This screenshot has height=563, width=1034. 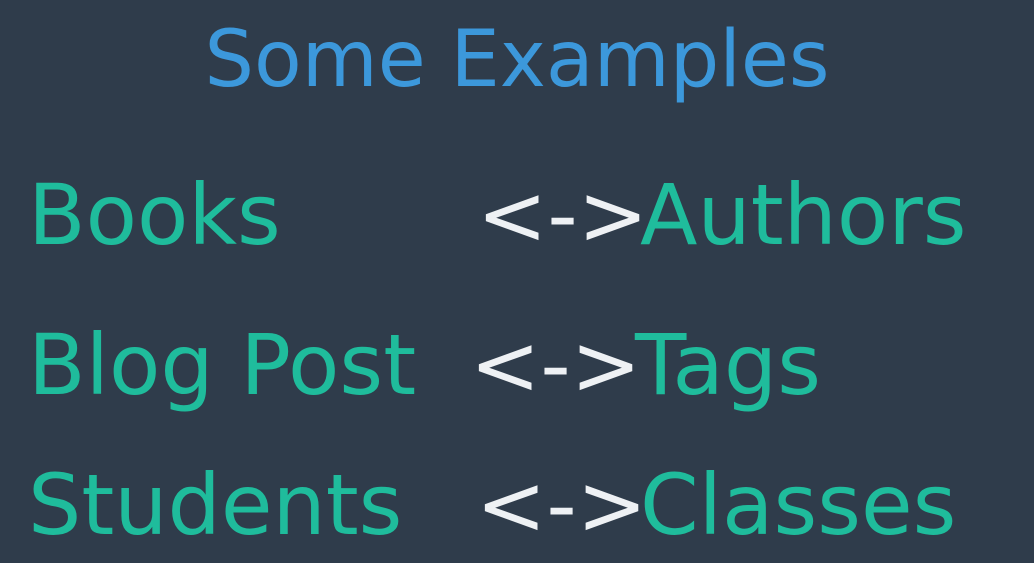 What do you see at coordinates (154, 215) in the screenshot?
I see `example-left-term: Books` at bounding box center [154, 215].